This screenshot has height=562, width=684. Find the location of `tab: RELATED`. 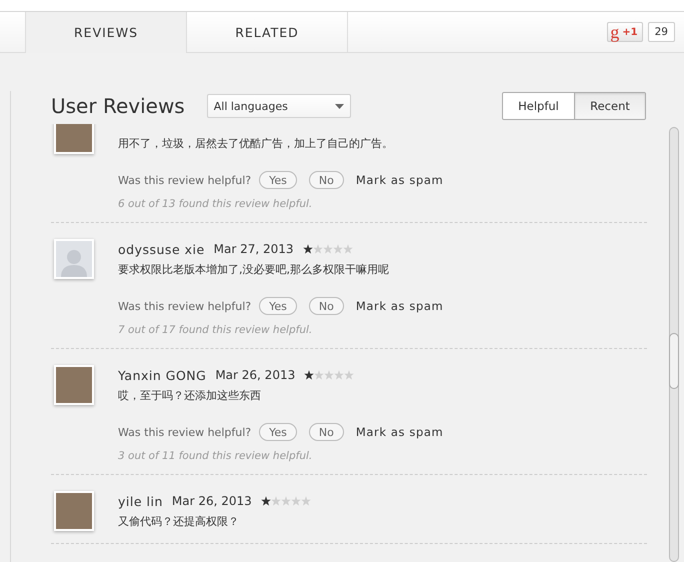

tab: RELATED is located at coordinates (267, 32).